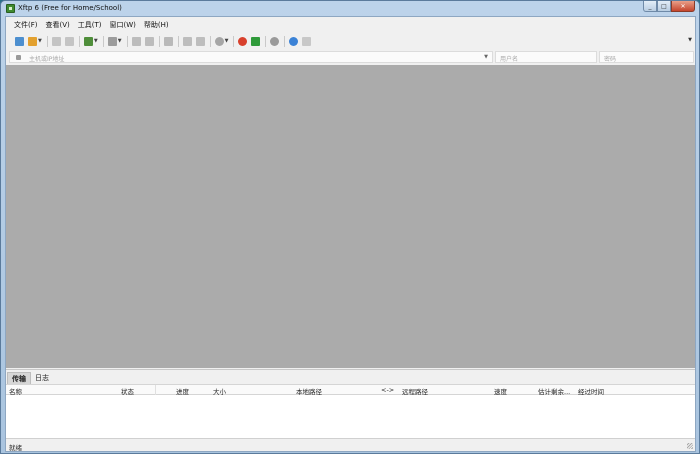  What do you see at coordinates (227, 41) in the screenshot?
I see `encoding-dropdown-icon: ▼` at bounding box center [227, 41].